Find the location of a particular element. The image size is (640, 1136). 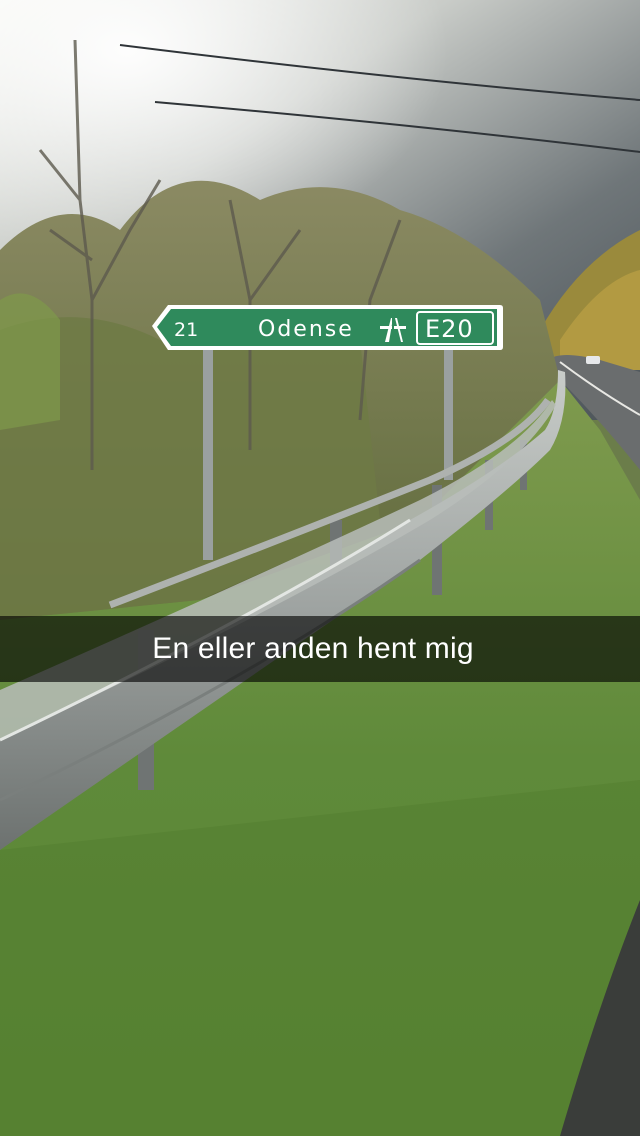

snap-caption-text: En eller anden hent mig is located at coordinates (313, 648).